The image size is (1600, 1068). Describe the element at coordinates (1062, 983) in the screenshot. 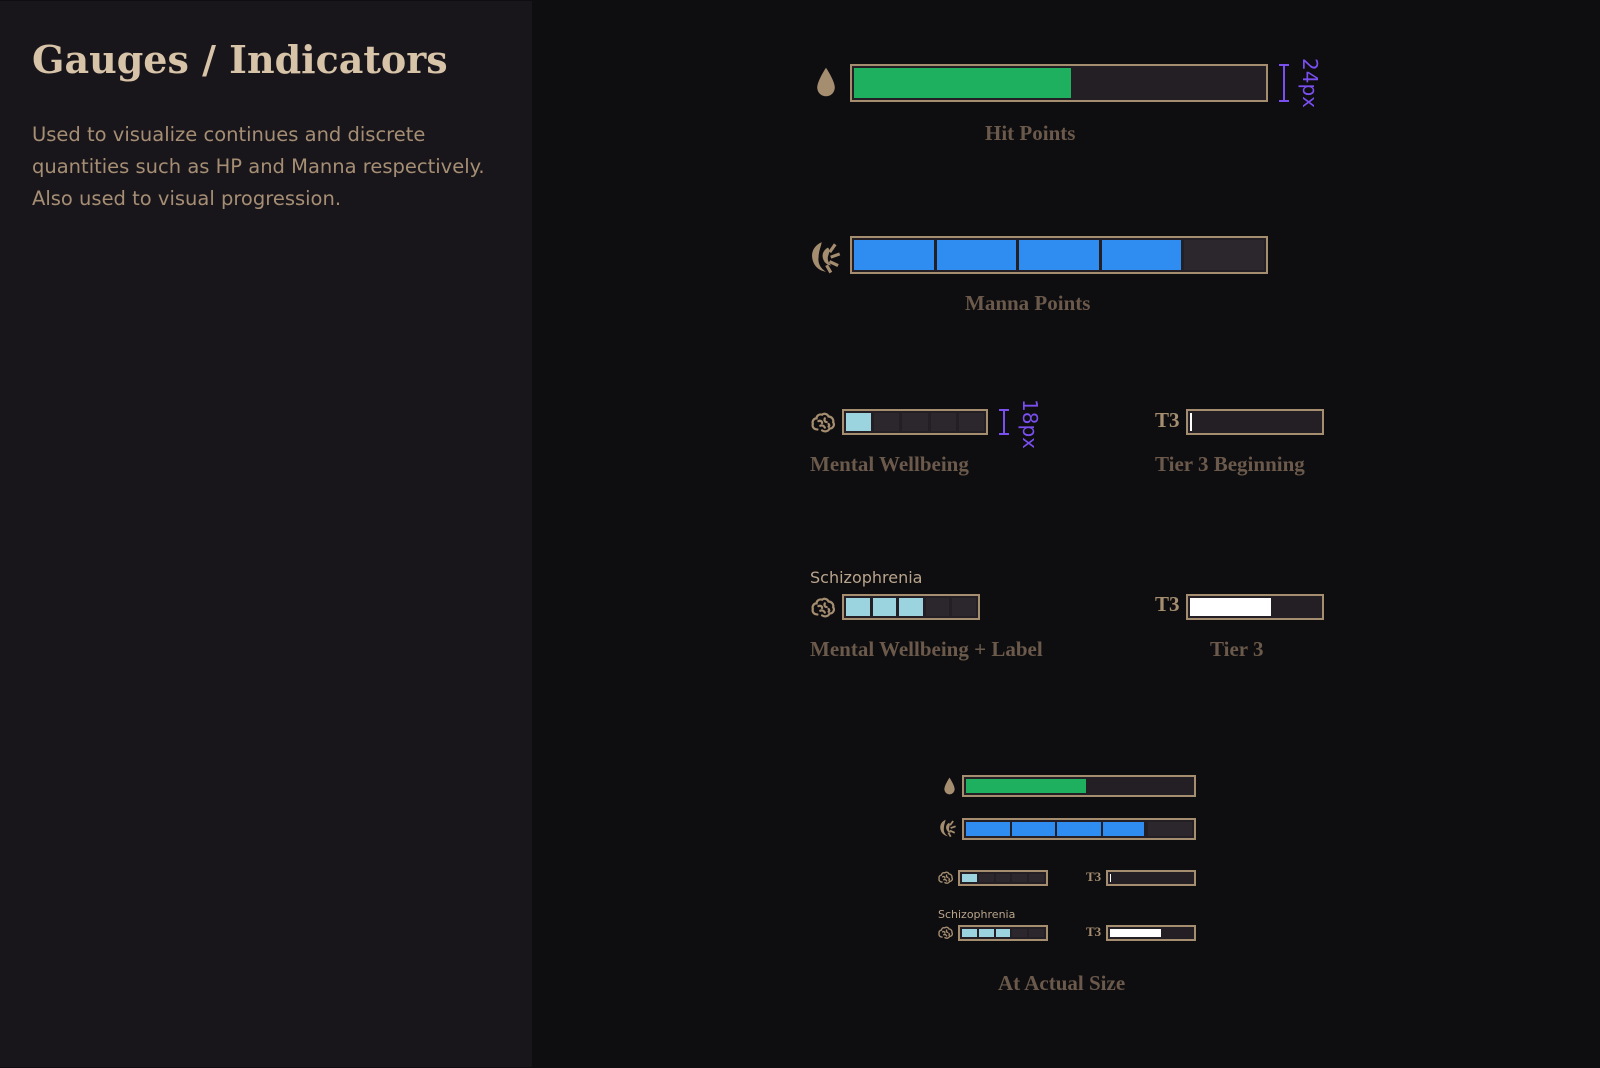

I see `actual-size-caption: At Actual Size` at that location.